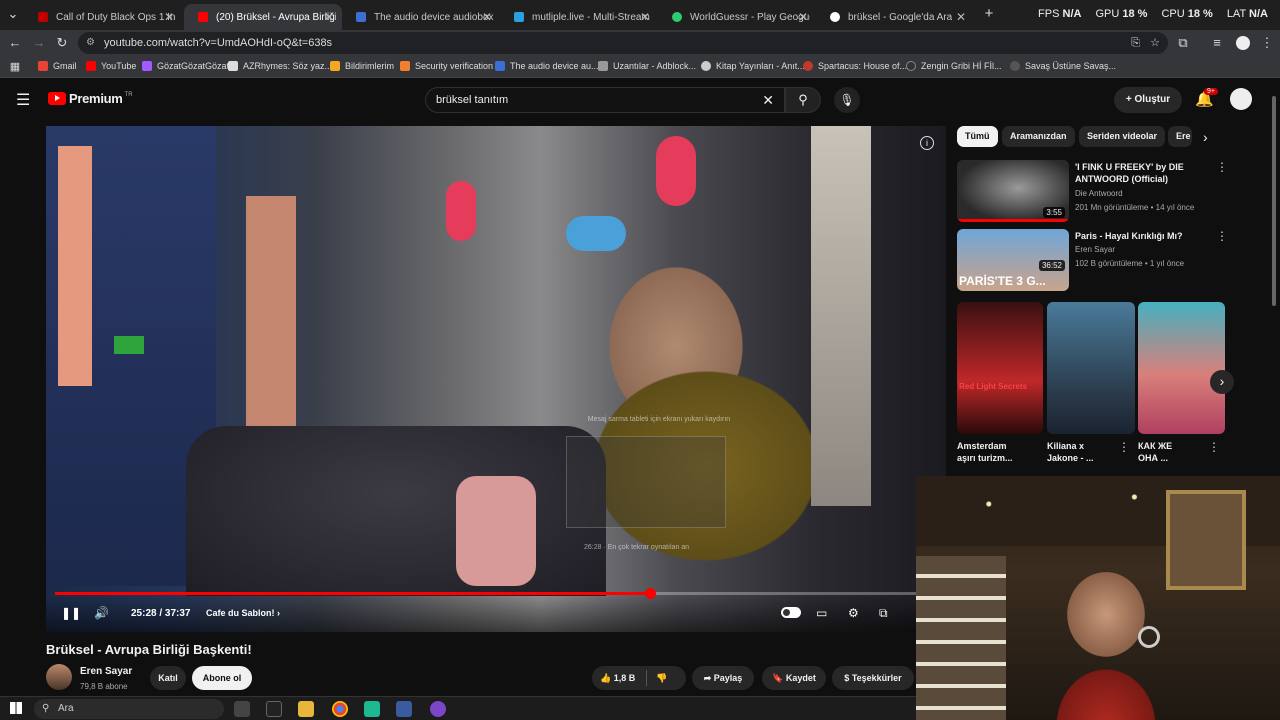 The width and height of the screenshot is (1280, 720). Describe the element at coordinates (1122, 136) in the screenshot. I see `chip-series: Seriden videolar` at that location.